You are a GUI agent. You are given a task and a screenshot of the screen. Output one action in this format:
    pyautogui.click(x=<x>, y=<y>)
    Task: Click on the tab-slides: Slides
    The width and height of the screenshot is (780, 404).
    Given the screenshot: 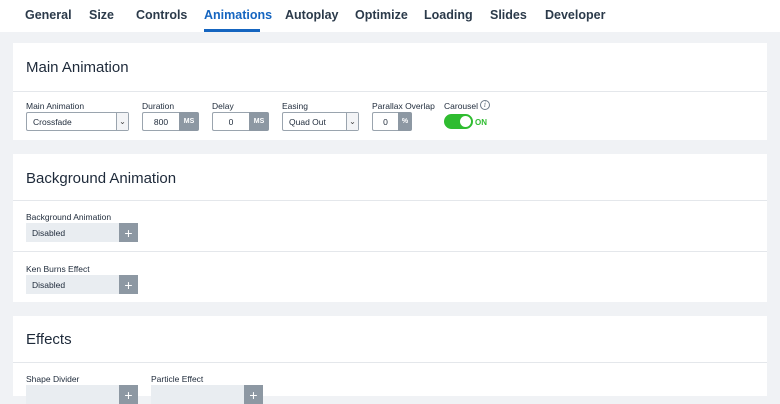 What is the action you would take?
    pyautogui.click(x=508, y=15)
    